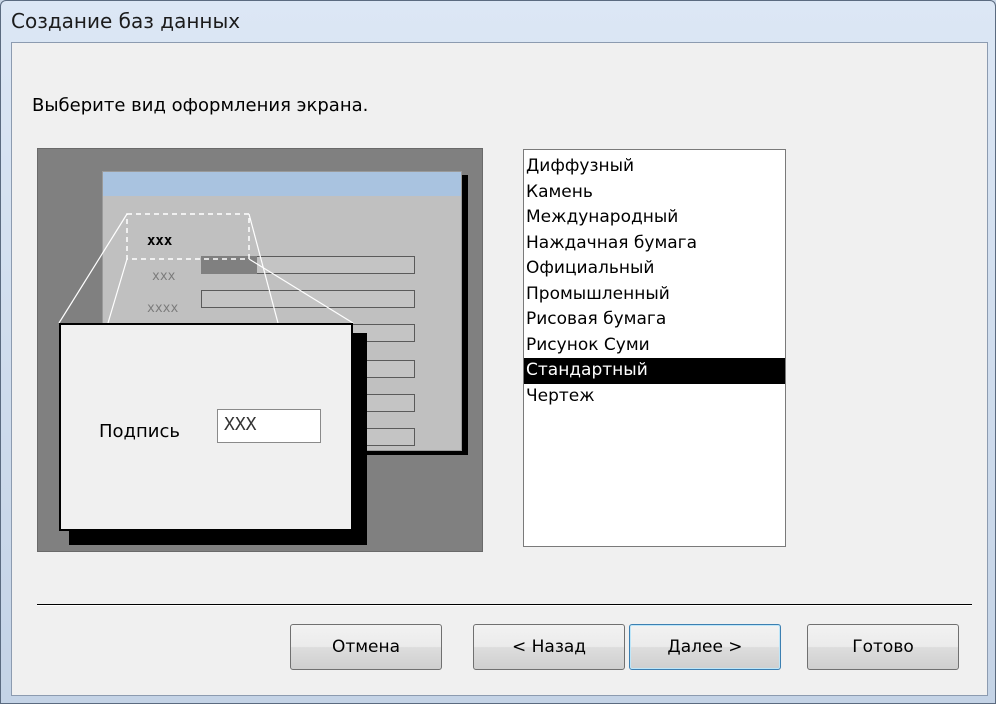 Image resolution: width=996 pixels, height=704 pixels. What do you see at coordinates (654, 295) in the screenshot?
I see `list-item-industrial: Промышленный` at bounding box center [654, 295].